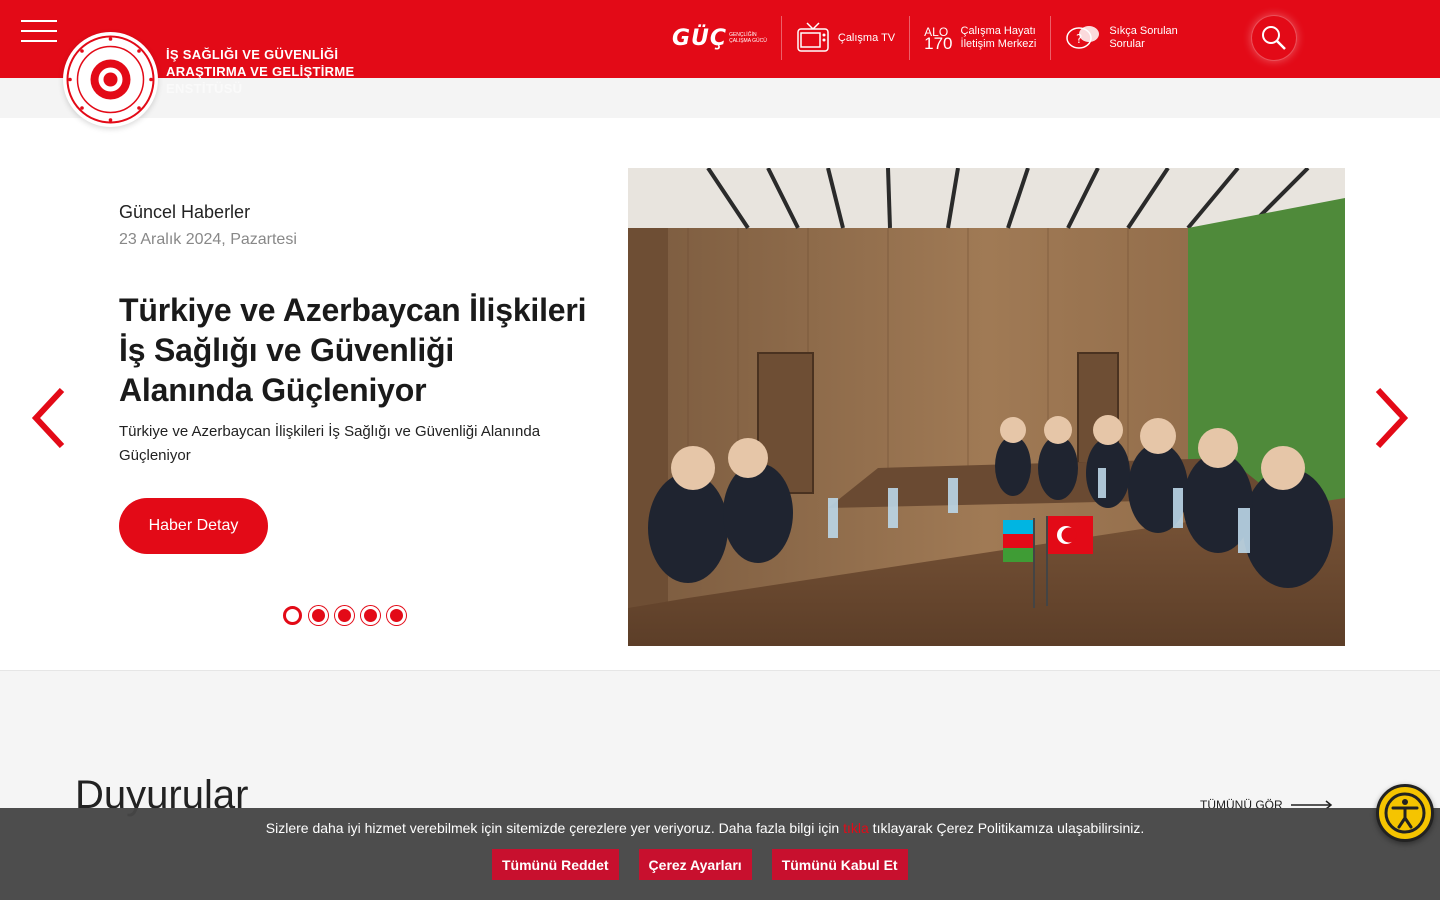 The height and width of the screenshot is (900, 1440). I want to click on slider-pagination, so click(348, 615).